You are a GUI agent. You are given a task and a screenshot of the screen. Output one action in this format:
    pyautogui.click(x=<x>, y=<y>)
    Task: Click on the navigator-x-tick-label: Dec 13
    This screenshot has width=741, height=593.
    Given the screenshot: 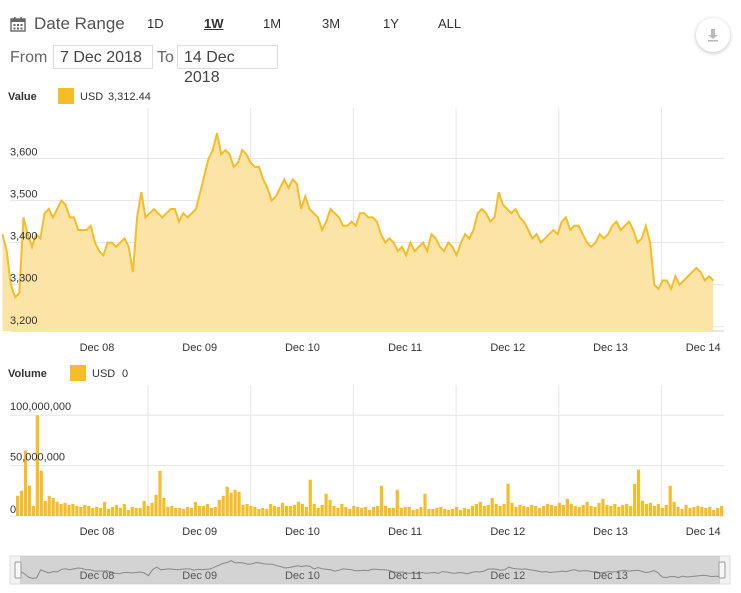 What is the action you would take?
    pyautogui.click(x=610, y=576)
    